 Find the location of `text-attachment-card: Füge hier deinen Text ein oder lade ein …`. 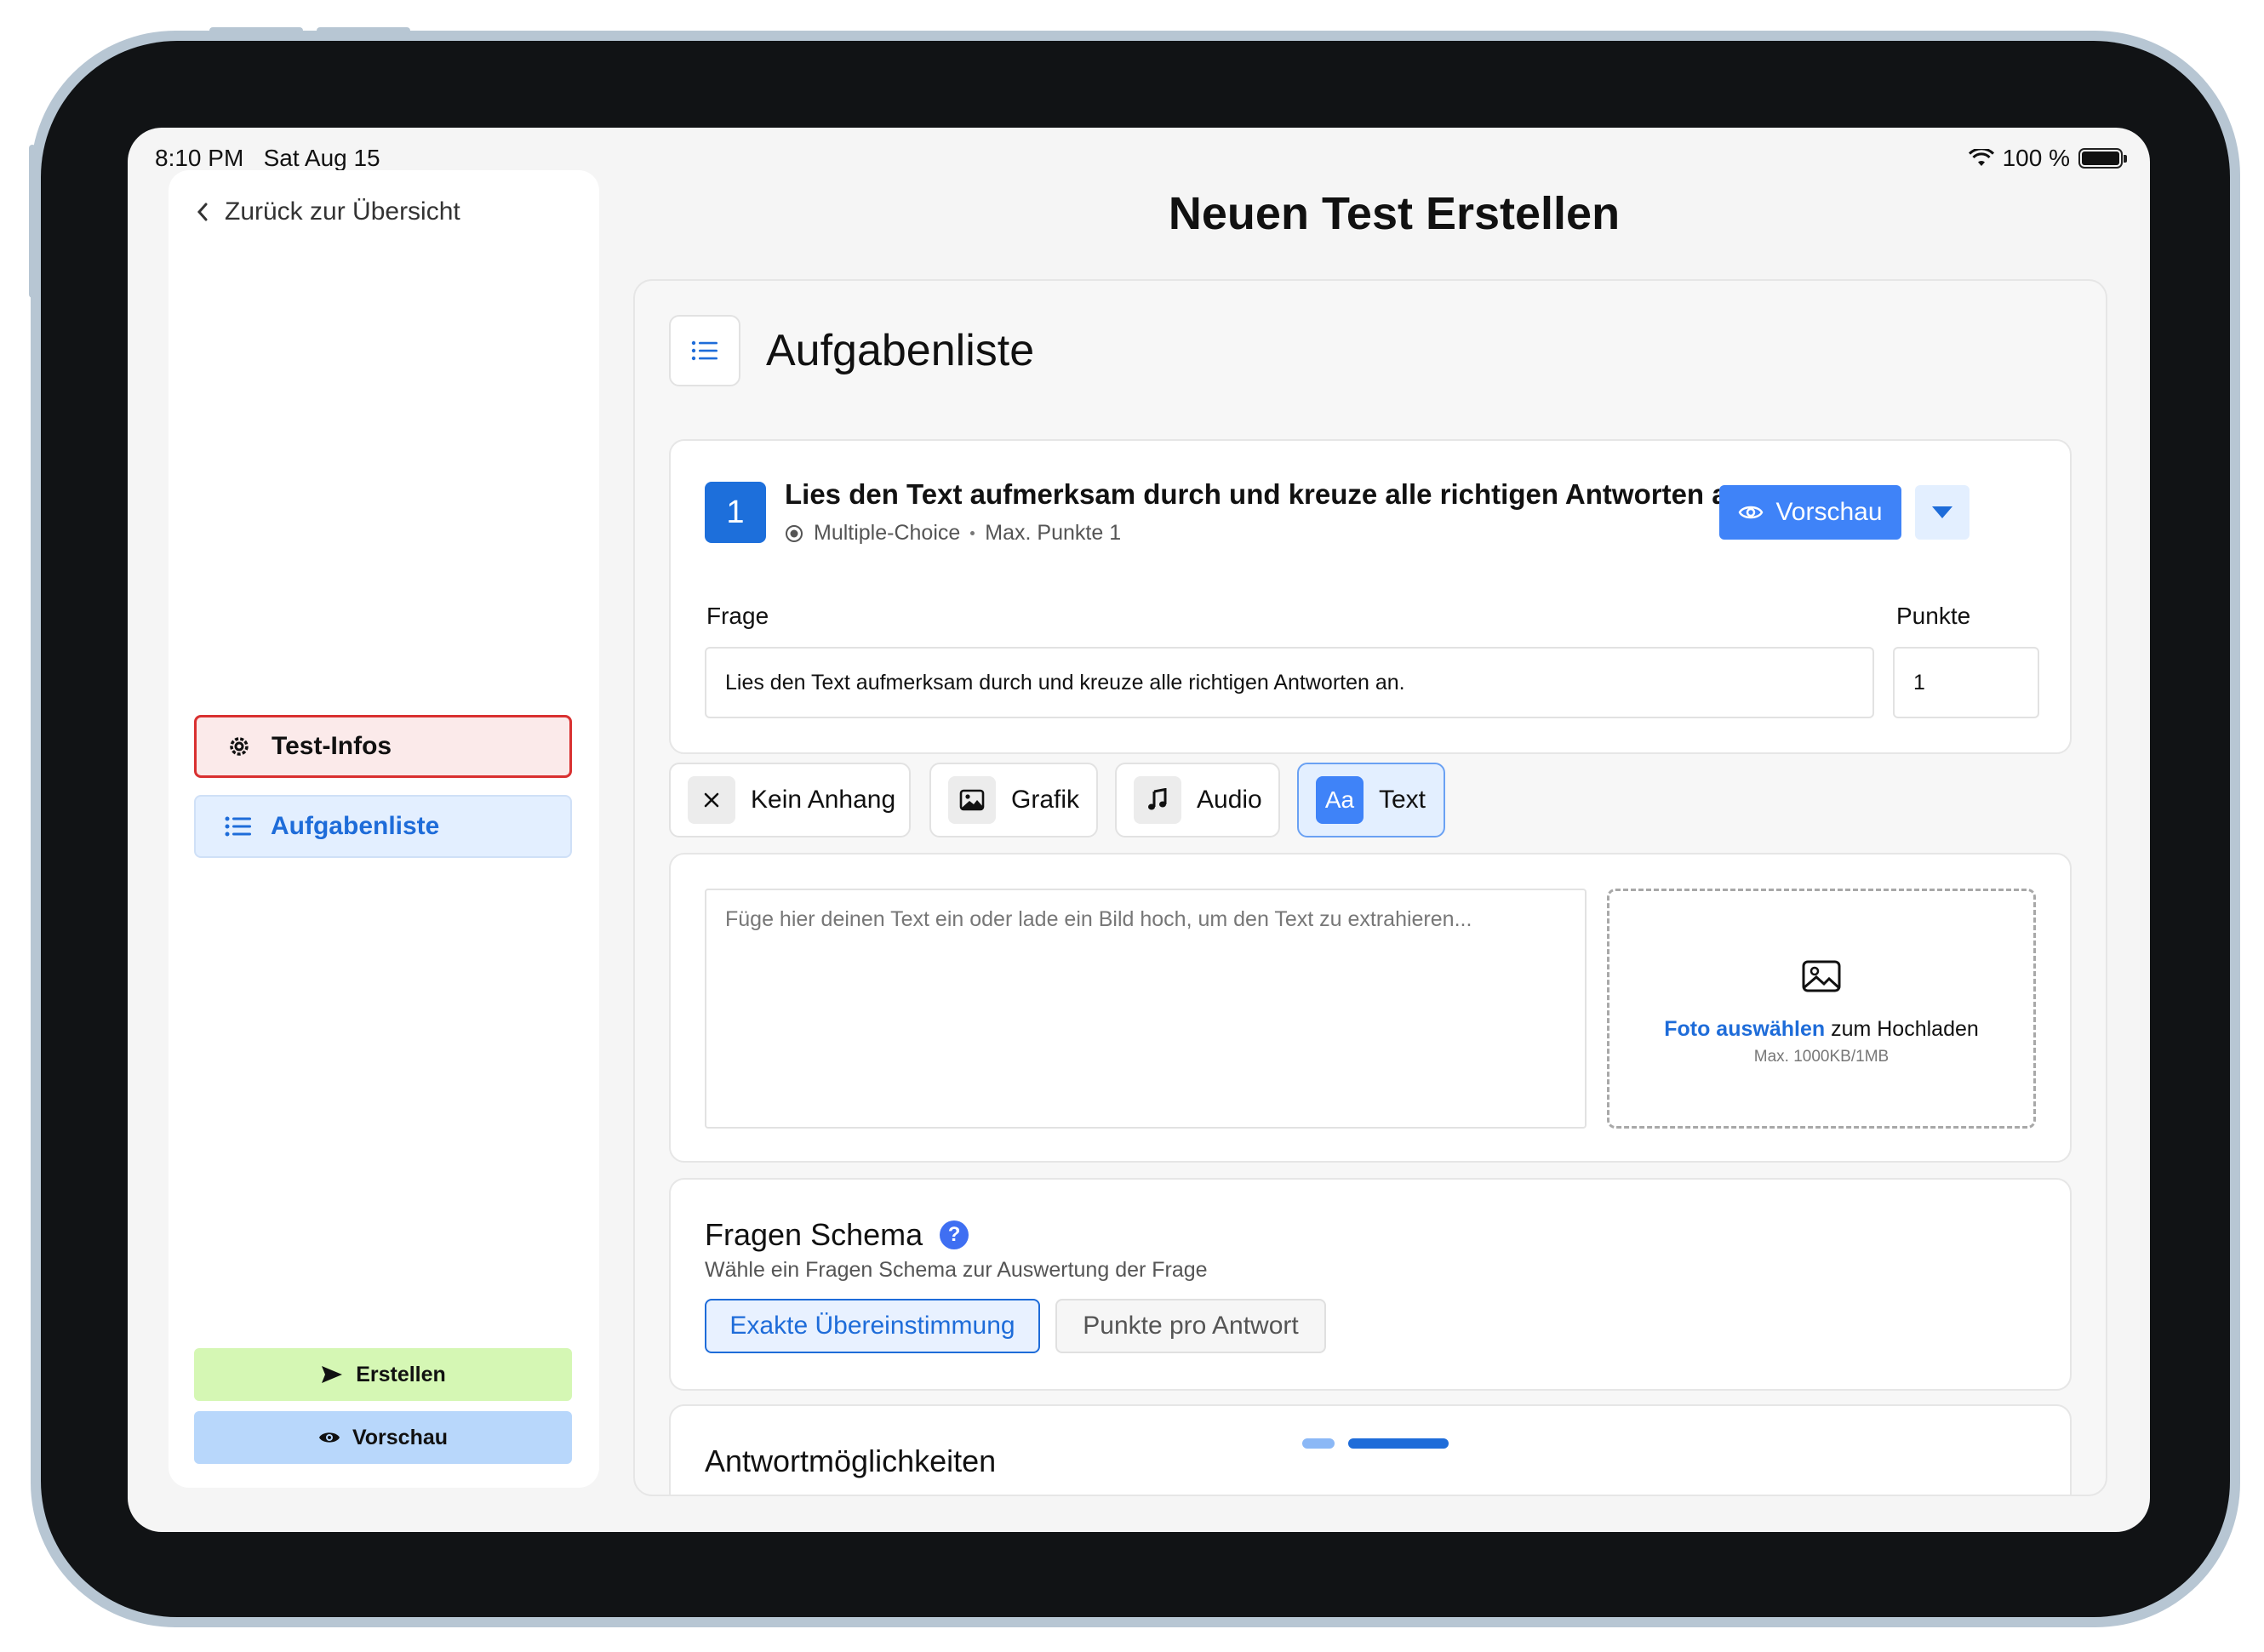

text-attachment-card: Füge hier deinen Text ein oder lade ein … is located at coordinates (1370, 1008).